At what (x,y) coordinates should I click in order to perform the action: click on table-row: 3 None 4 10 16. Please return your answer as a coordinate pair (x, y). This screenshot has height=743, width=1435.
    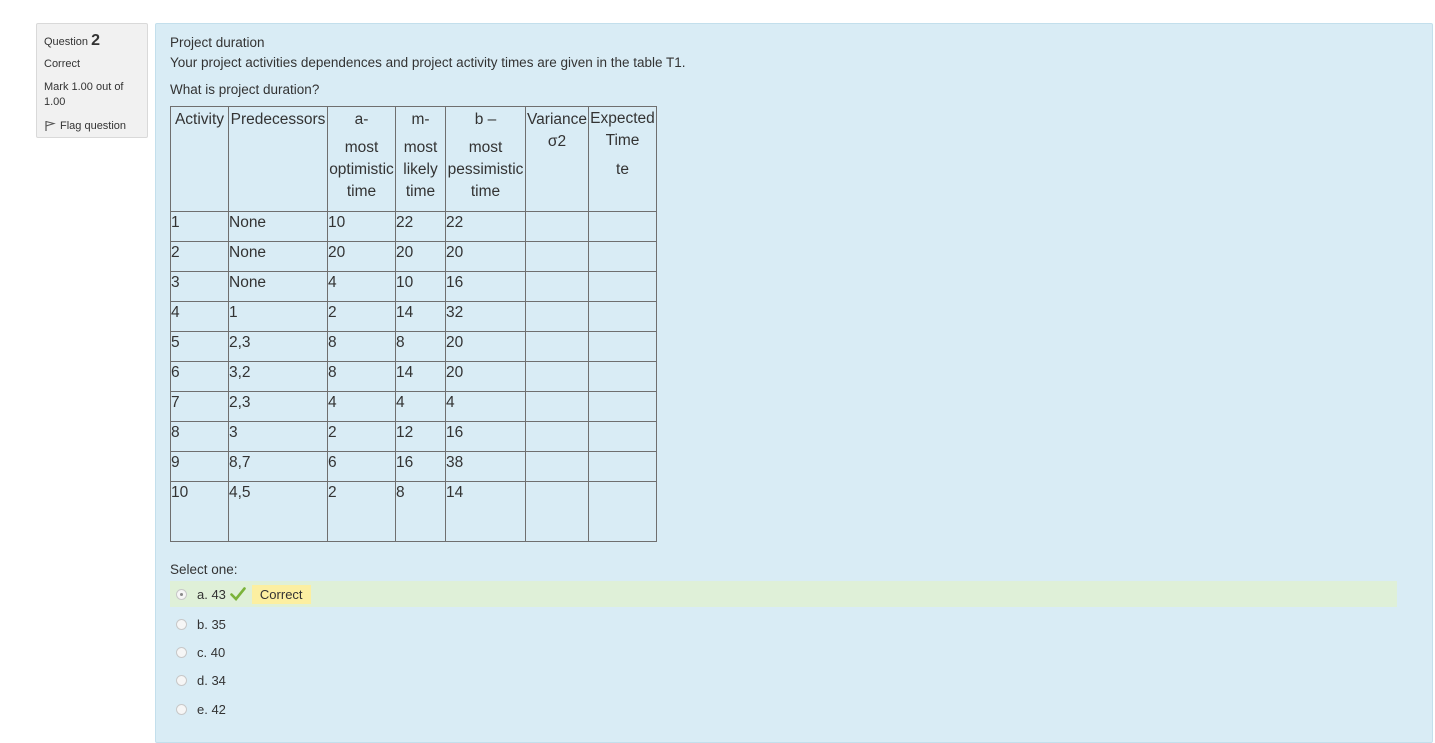
    Looking at the image, I should click on (413, 286).